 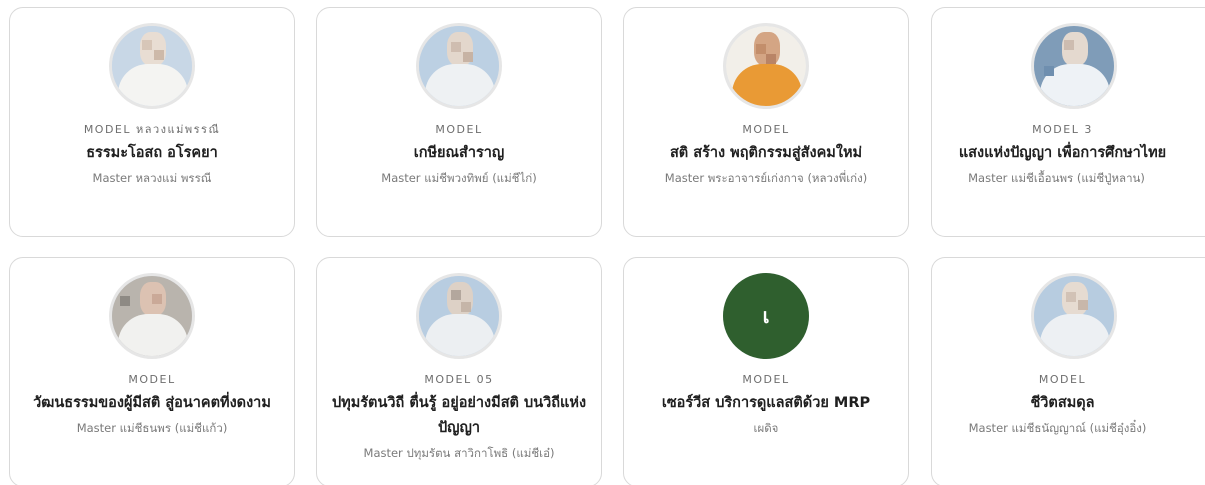 I want to click on master-name: Master พระอาจารย์เก่งกาจ (หลวงพี่เก่ง), so click(x=766, y=178).